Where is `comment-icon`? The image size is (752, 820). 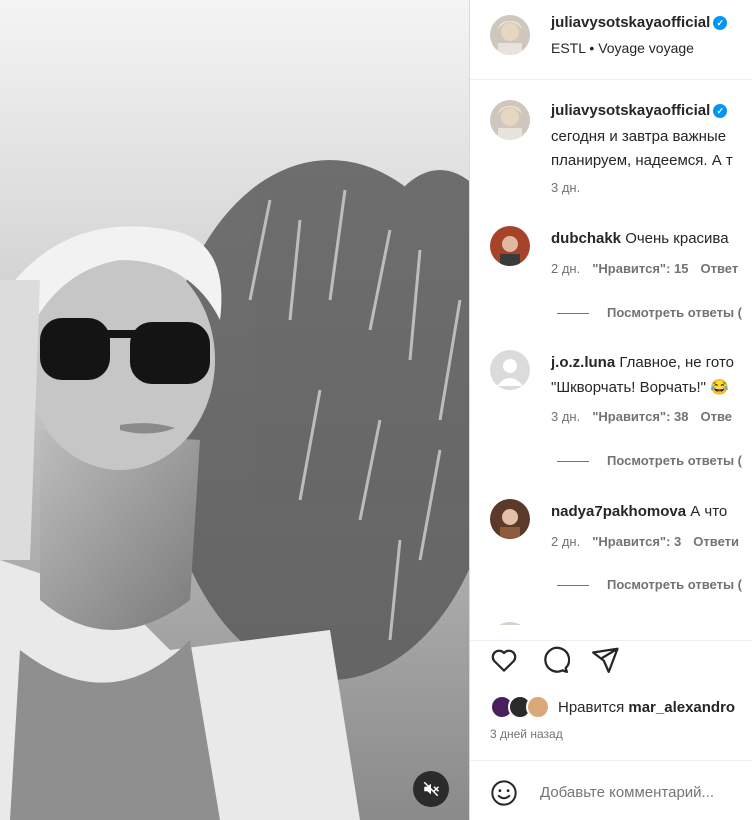 comment-icon is located at coordinates (555, 660).